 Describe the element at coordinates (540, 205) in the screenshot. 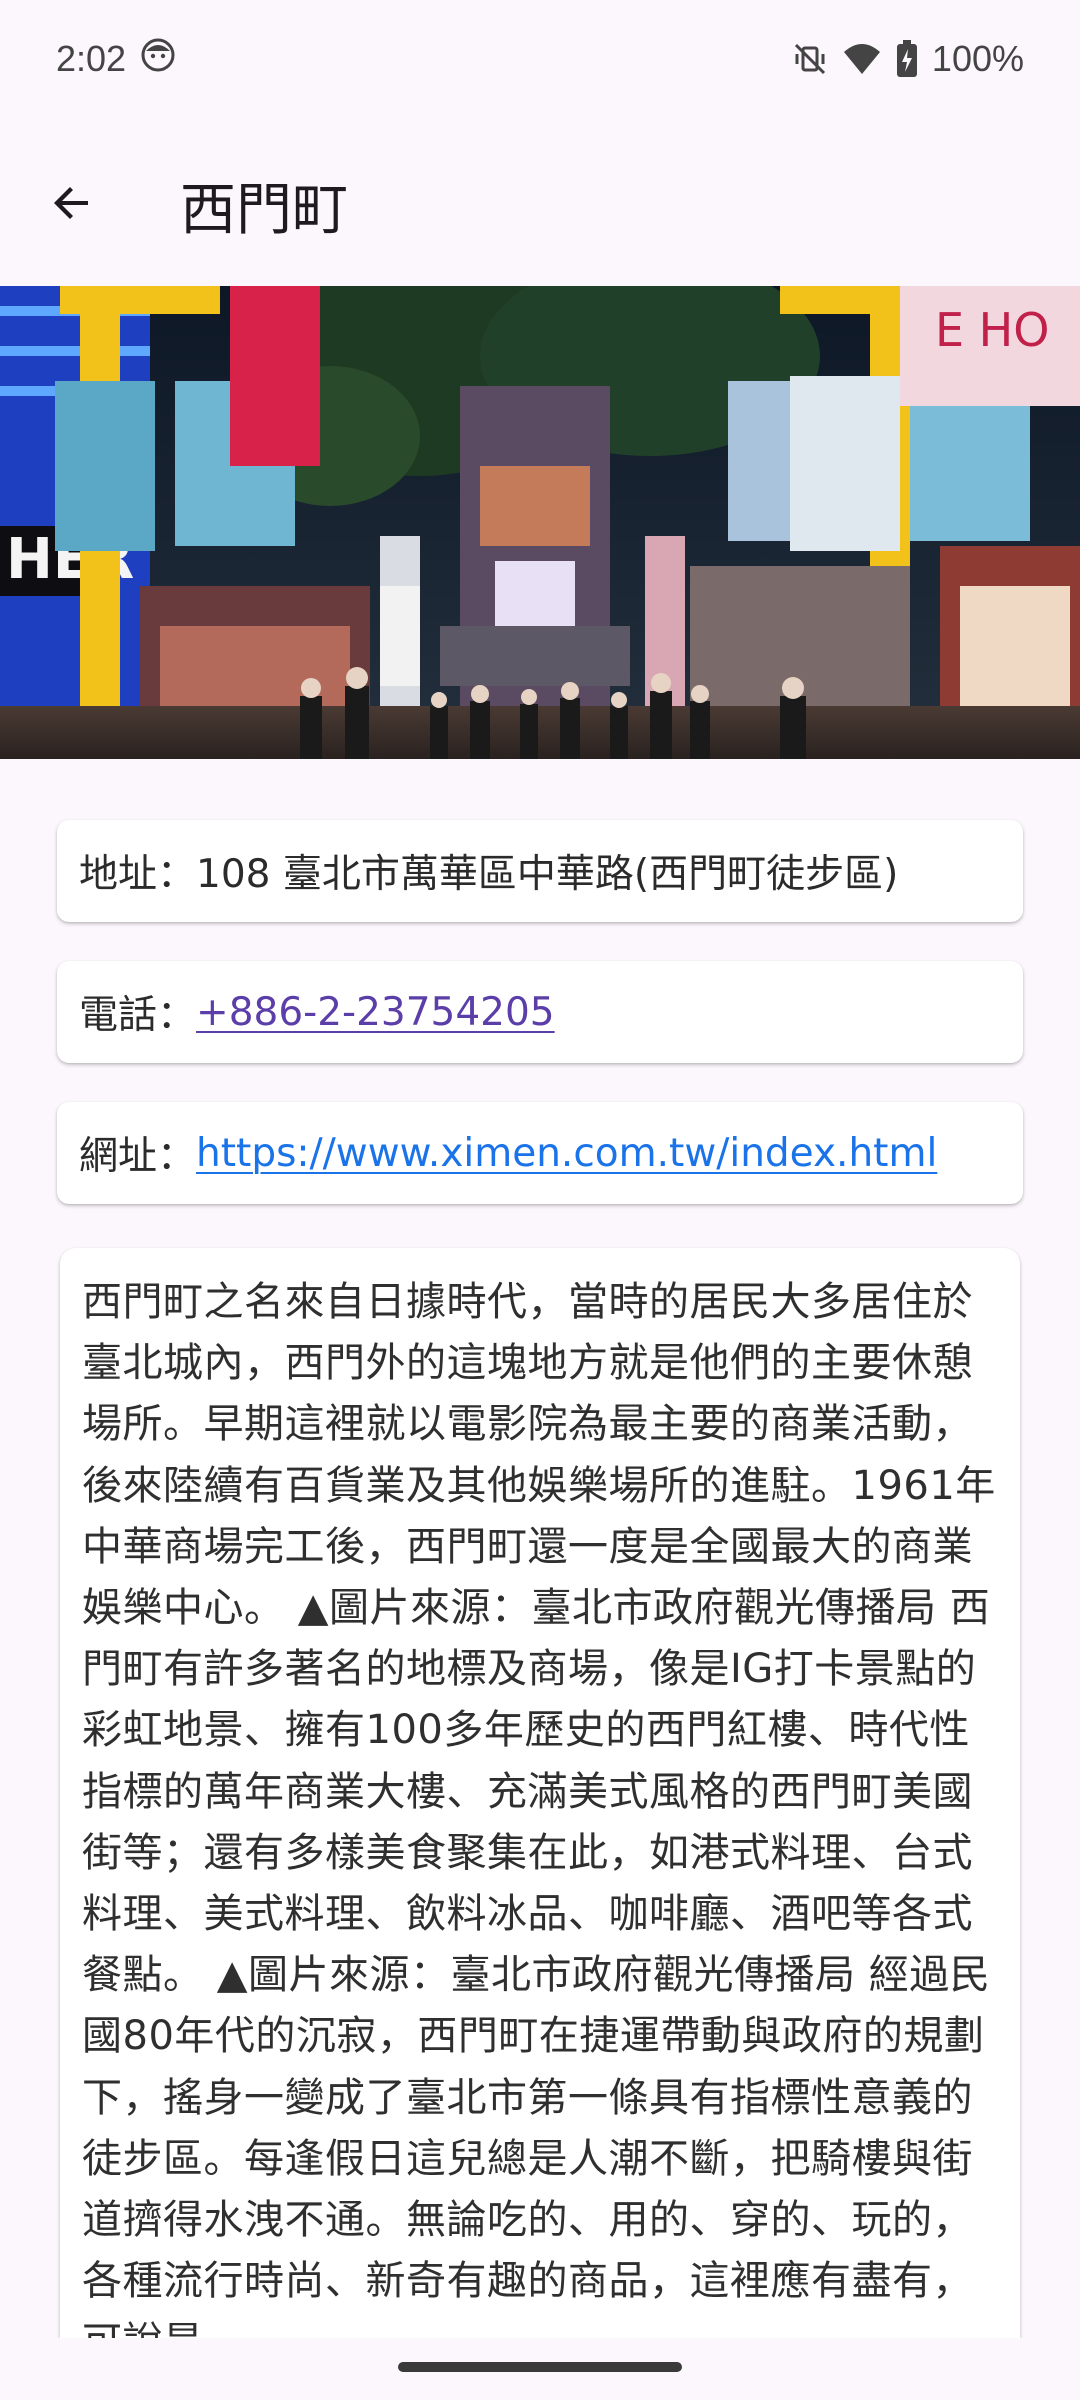

I see `app-bar: 西門町` at that location.